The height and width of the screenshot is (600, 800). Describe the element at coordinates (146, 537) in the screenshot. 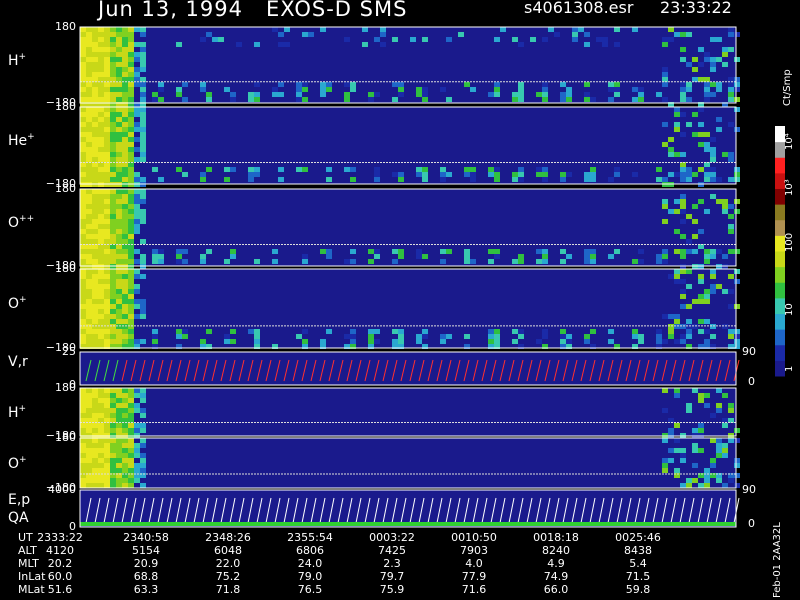

I see `table-cell: 2340:58` at that location.